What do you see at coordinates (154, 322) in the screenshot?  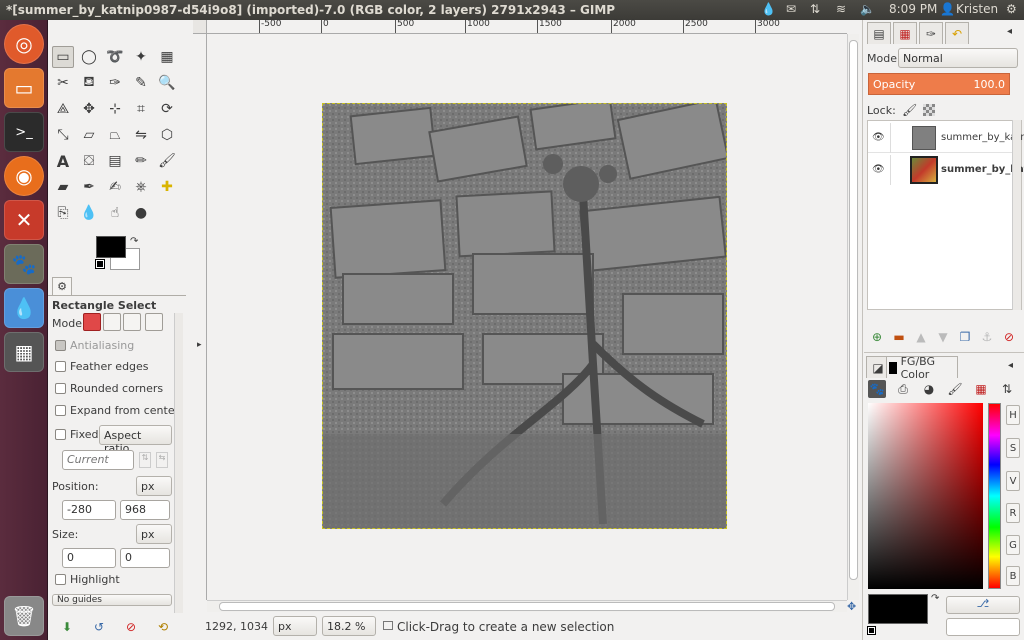 I see `mode-intersect-button` at bounding box center [154, 322].